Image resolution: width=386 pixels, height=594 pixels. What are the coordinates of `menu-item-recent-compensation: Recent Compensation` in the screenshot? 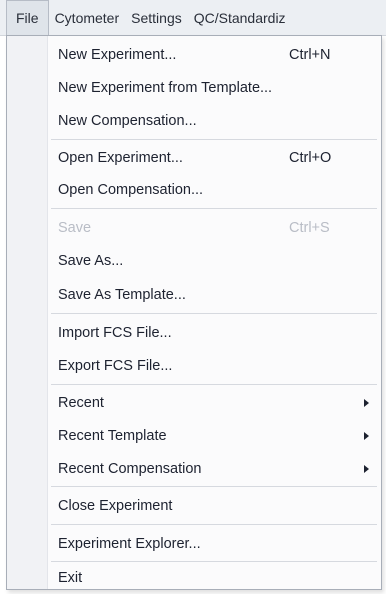 It's located at (194, 469).